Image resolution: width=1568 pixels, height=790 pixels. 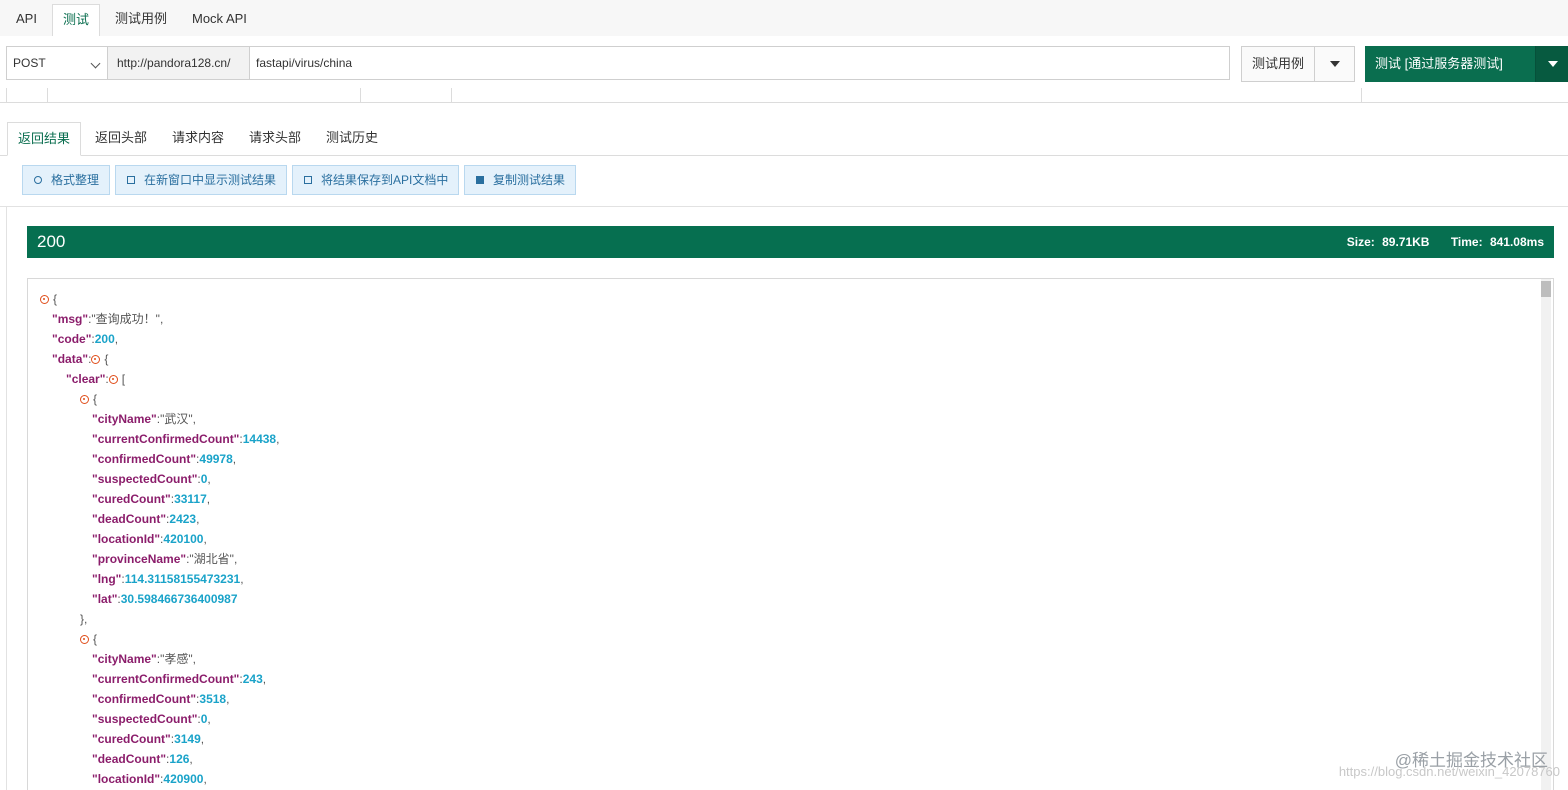 What do you see at coordinates (161, 699) in the screenshot?
I see `json-line: "confirmedCount":3518,` at bounding box center [161, 699].